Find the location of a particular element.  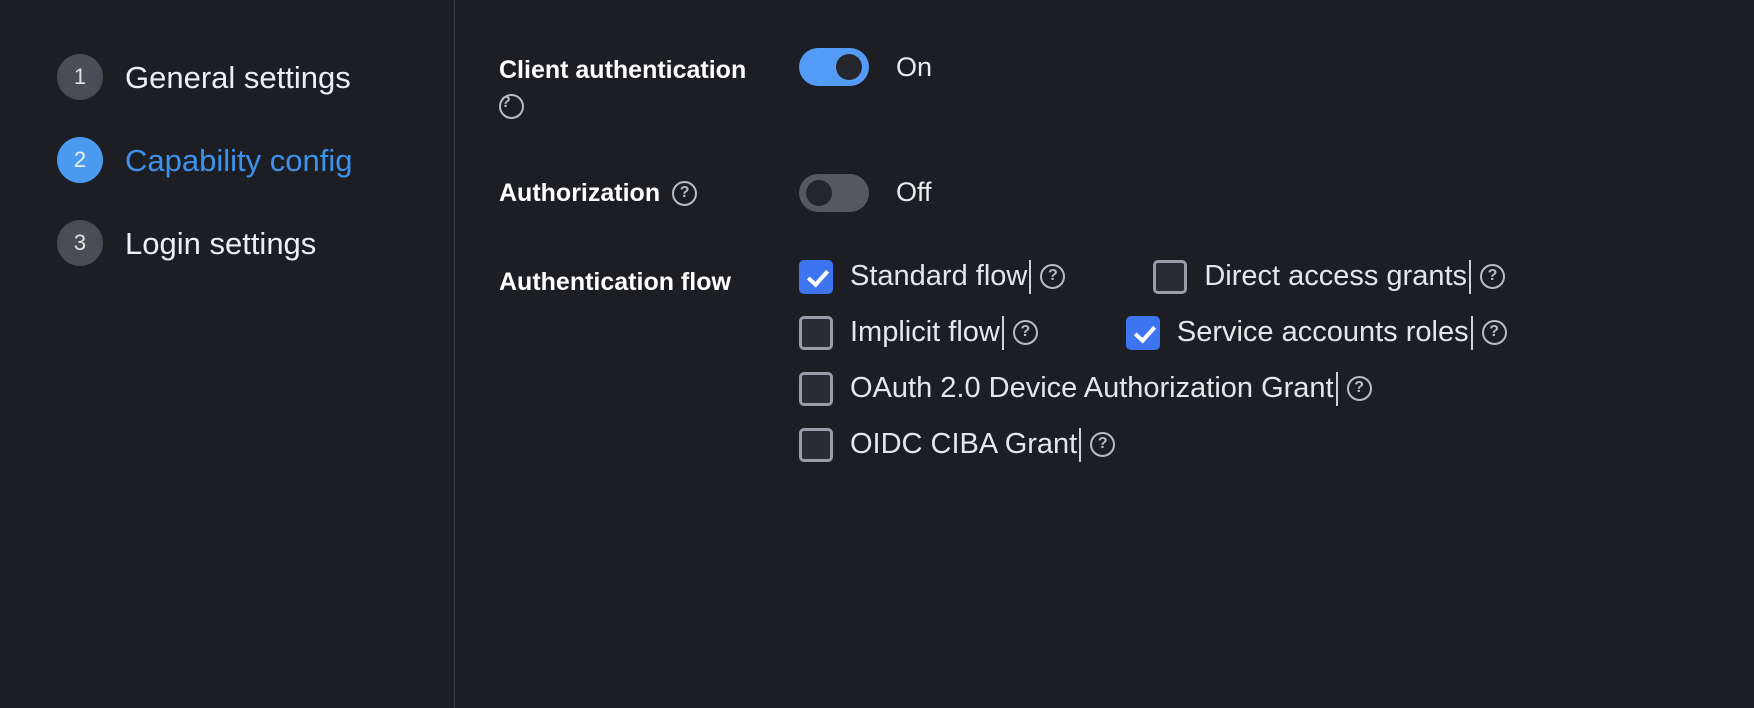

checkbox-implicit-flow: Implicit flow ? is located at coordinates (918, 332).